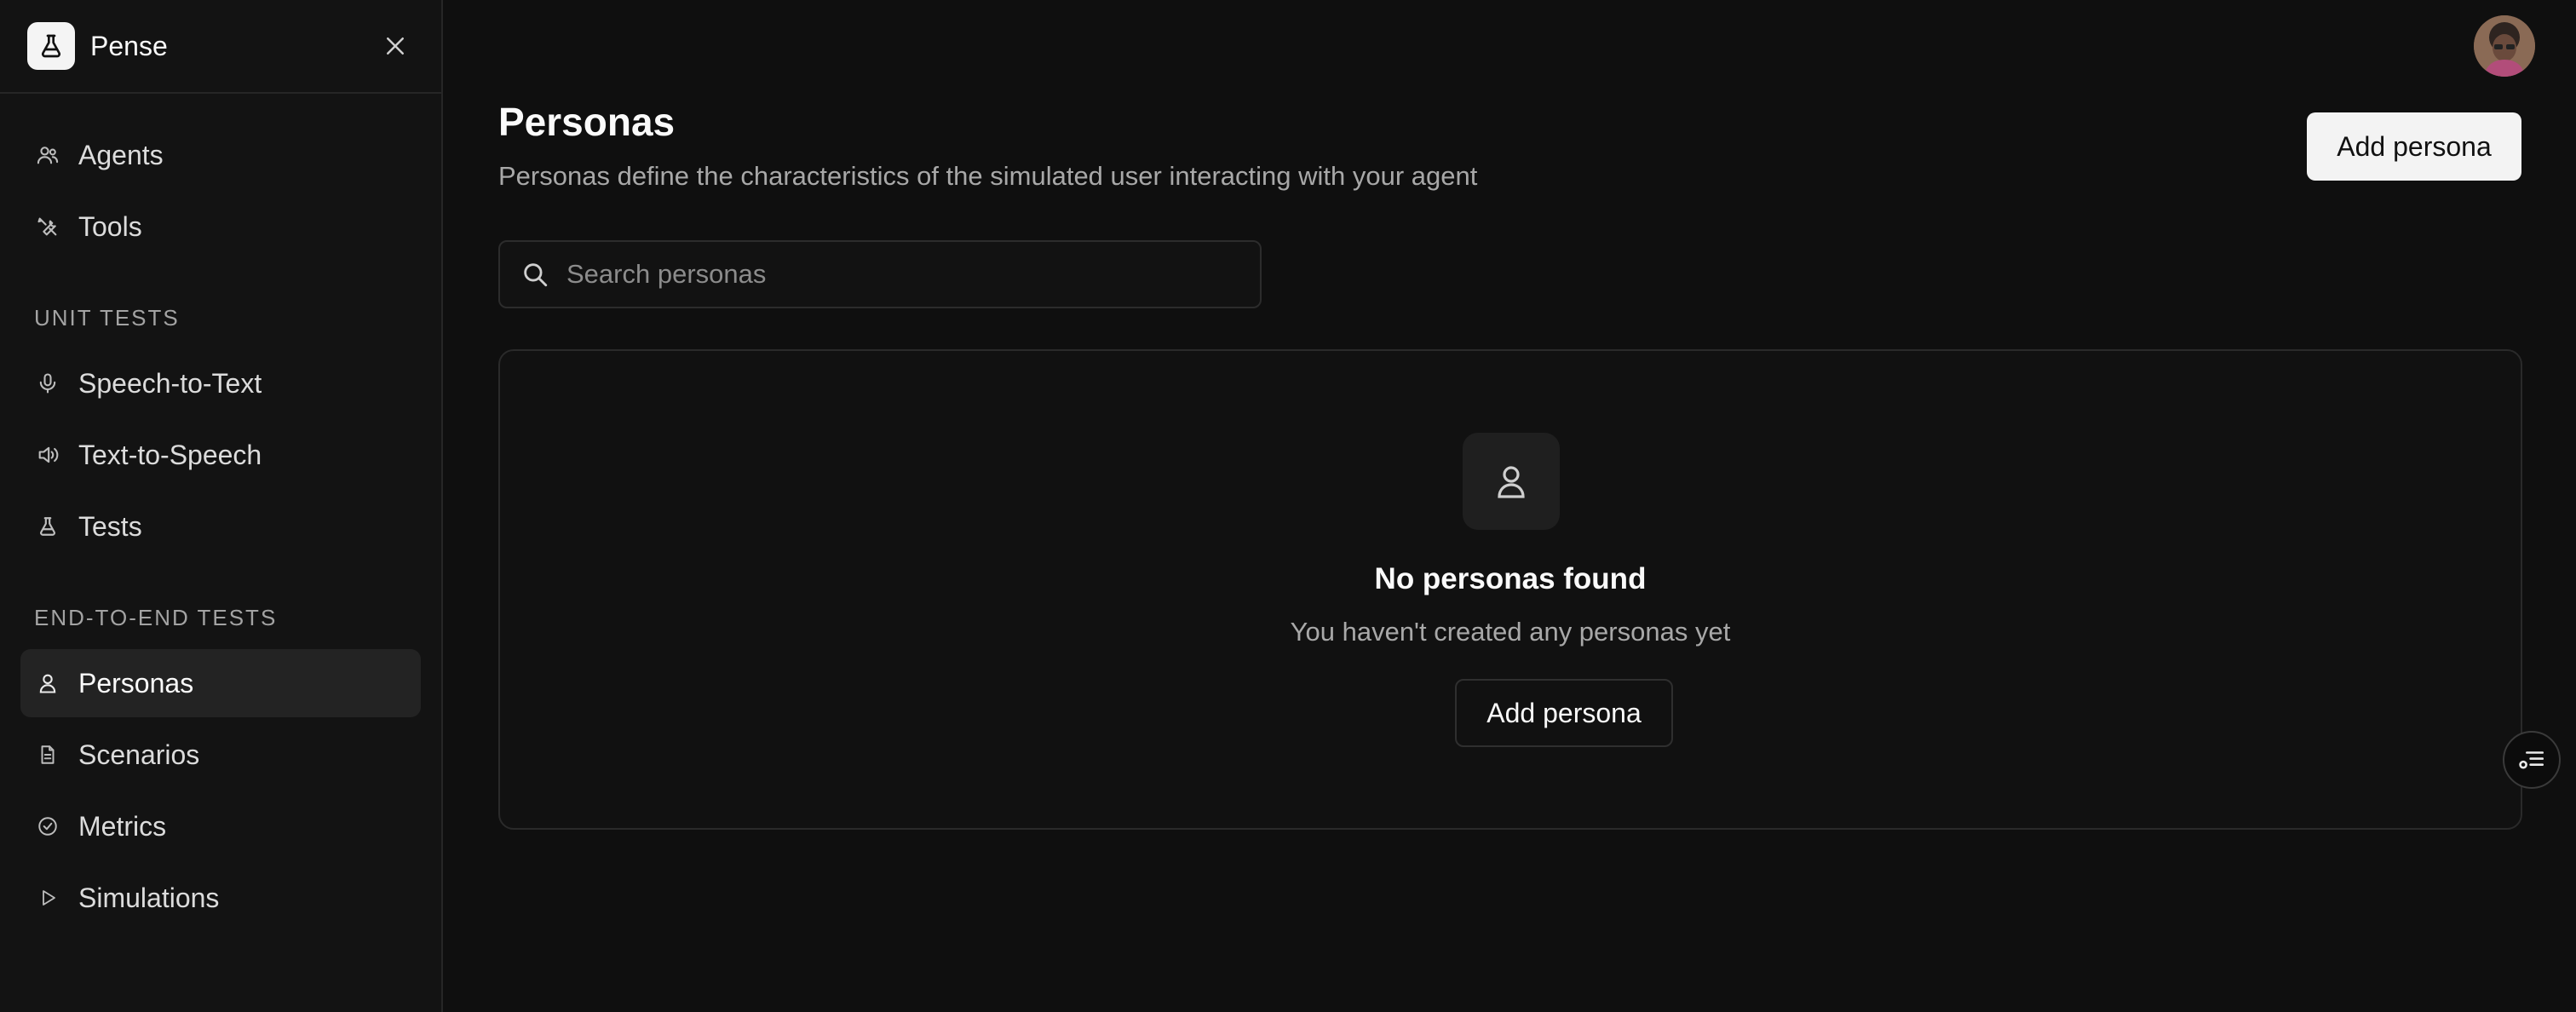  What do you see at coordinates (2414, 147) in the screenshot?
I see `add-persona-button: Add persona` at bounding box center [2414, 147].